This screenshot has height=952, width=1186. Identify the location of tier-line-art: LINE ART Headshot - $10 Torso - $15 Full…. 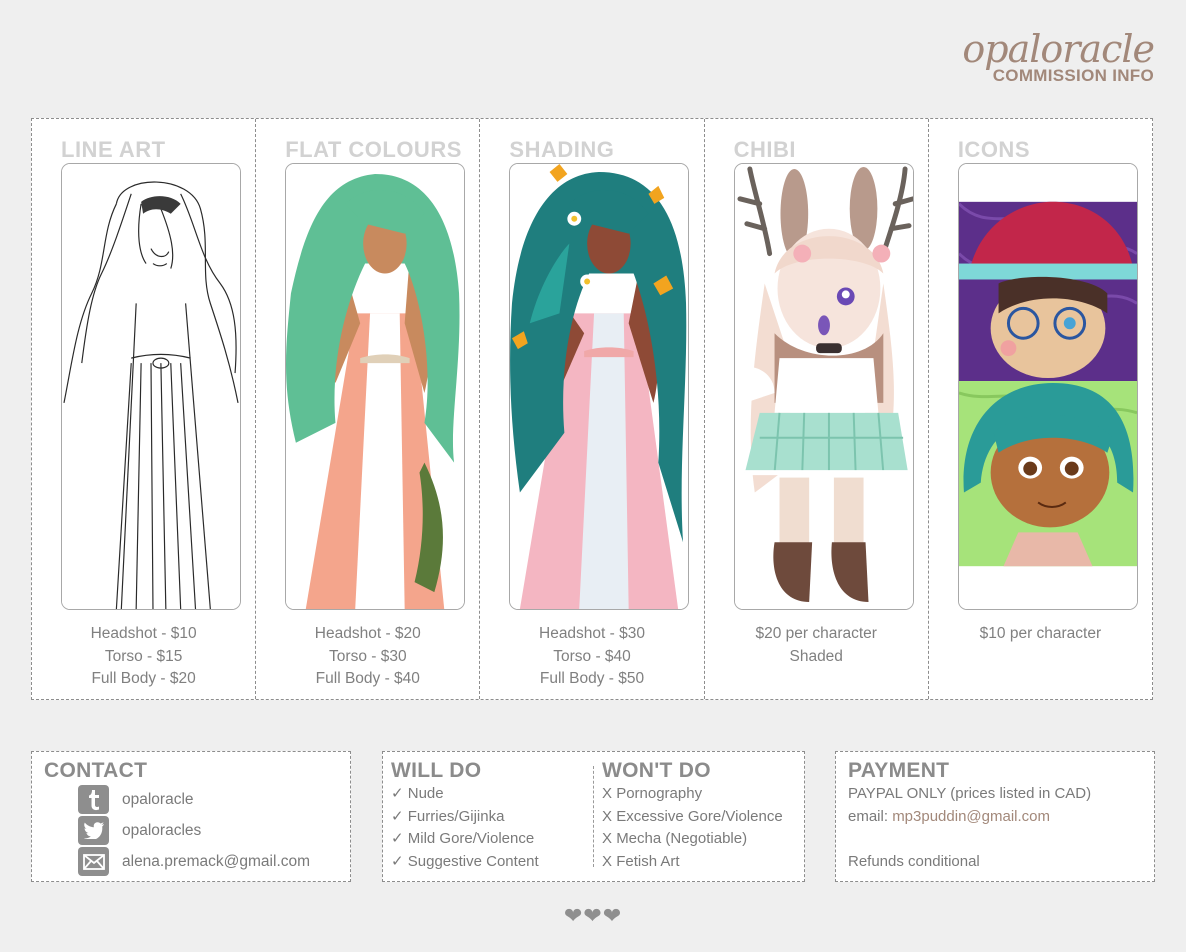
(144, 409).